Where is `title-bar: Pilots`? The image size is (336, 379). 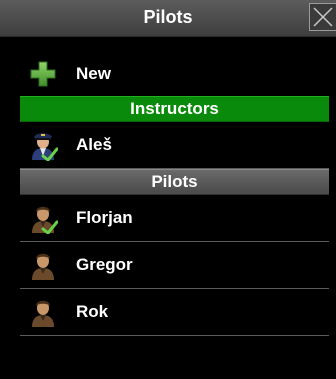
title-bar: Pilots is located at coordinates (168, 18).